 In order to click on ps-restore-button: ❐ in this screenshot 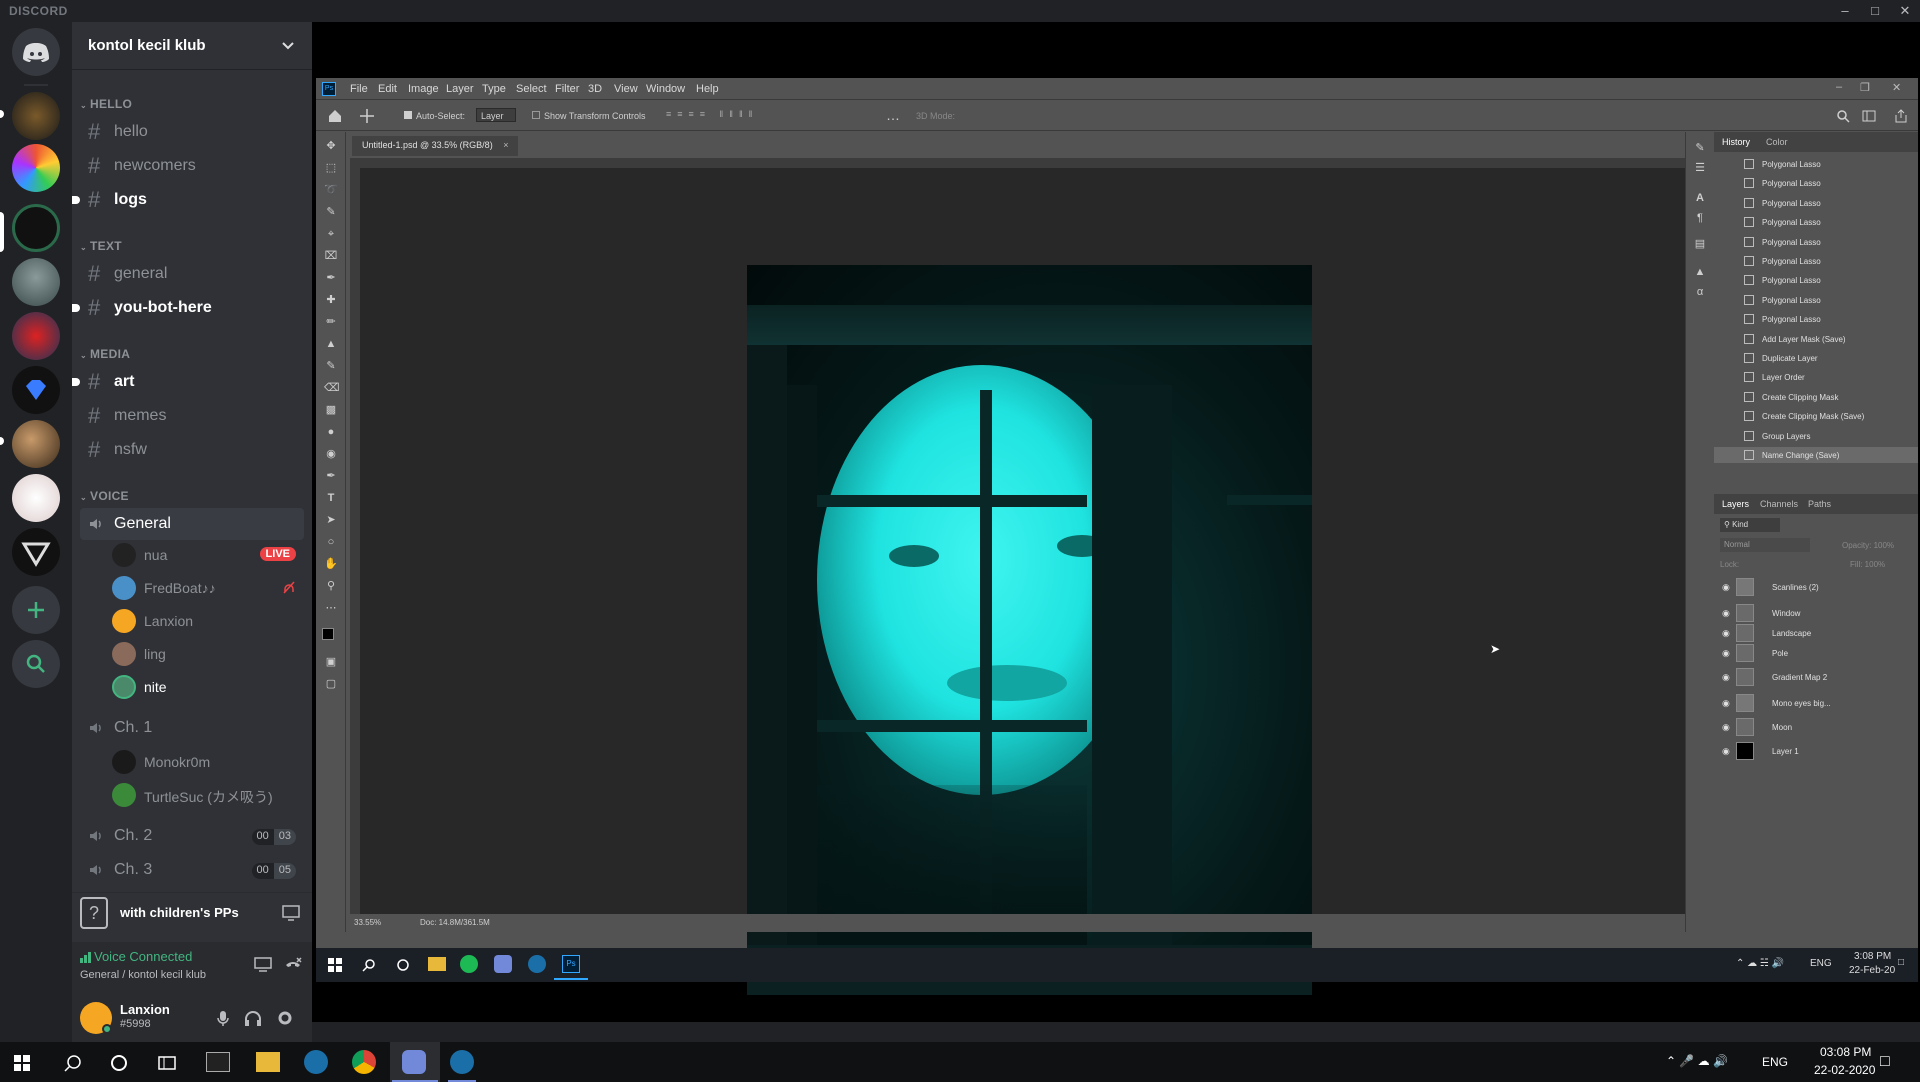, I will do `click(1865, 87)`.